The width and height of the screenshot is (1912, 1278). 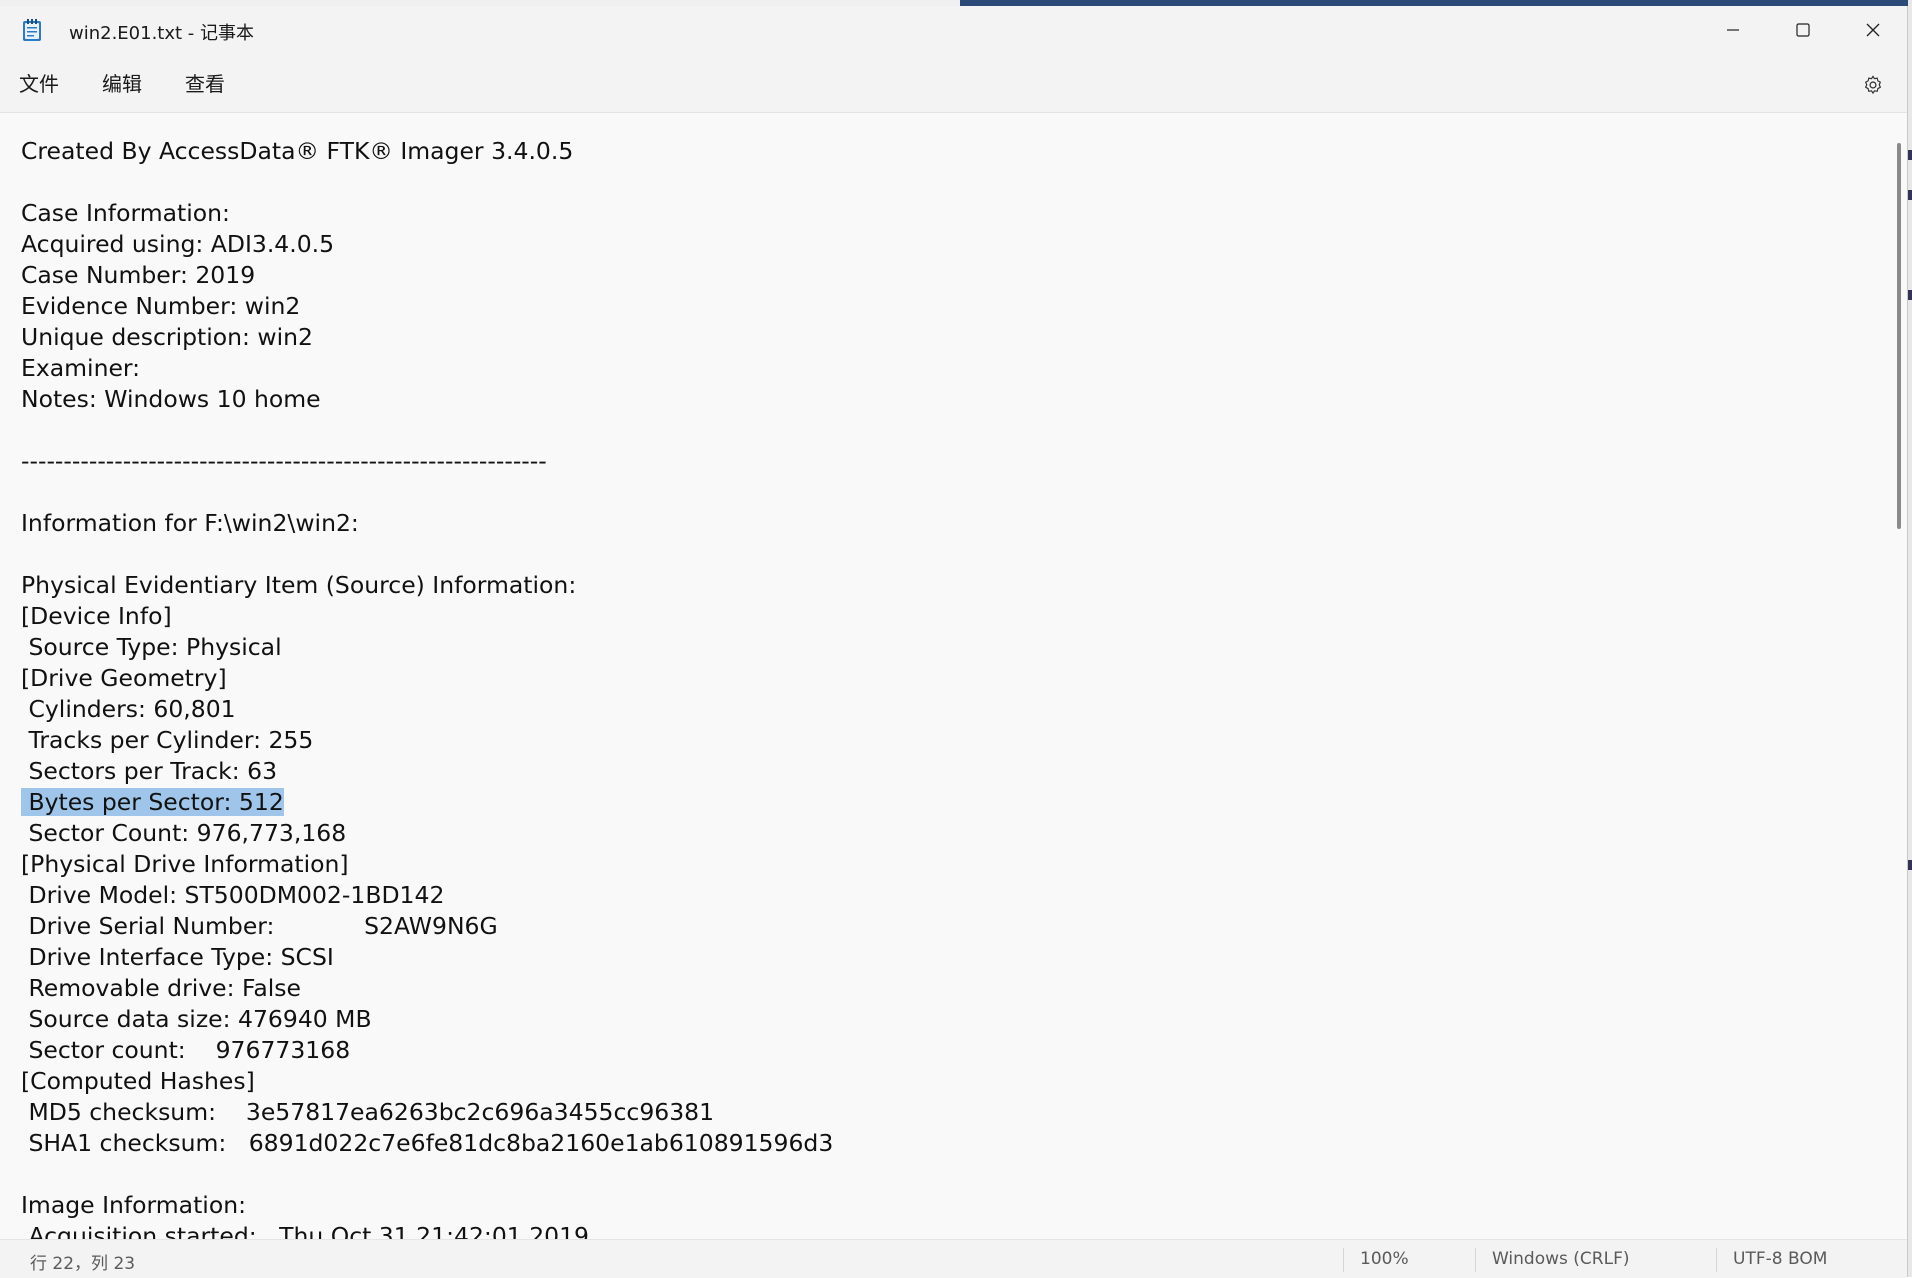 What do you see at coordinates (1910, 638) in the screenshot?
I see `desktop-edge` at bounding box center [1910, 638].